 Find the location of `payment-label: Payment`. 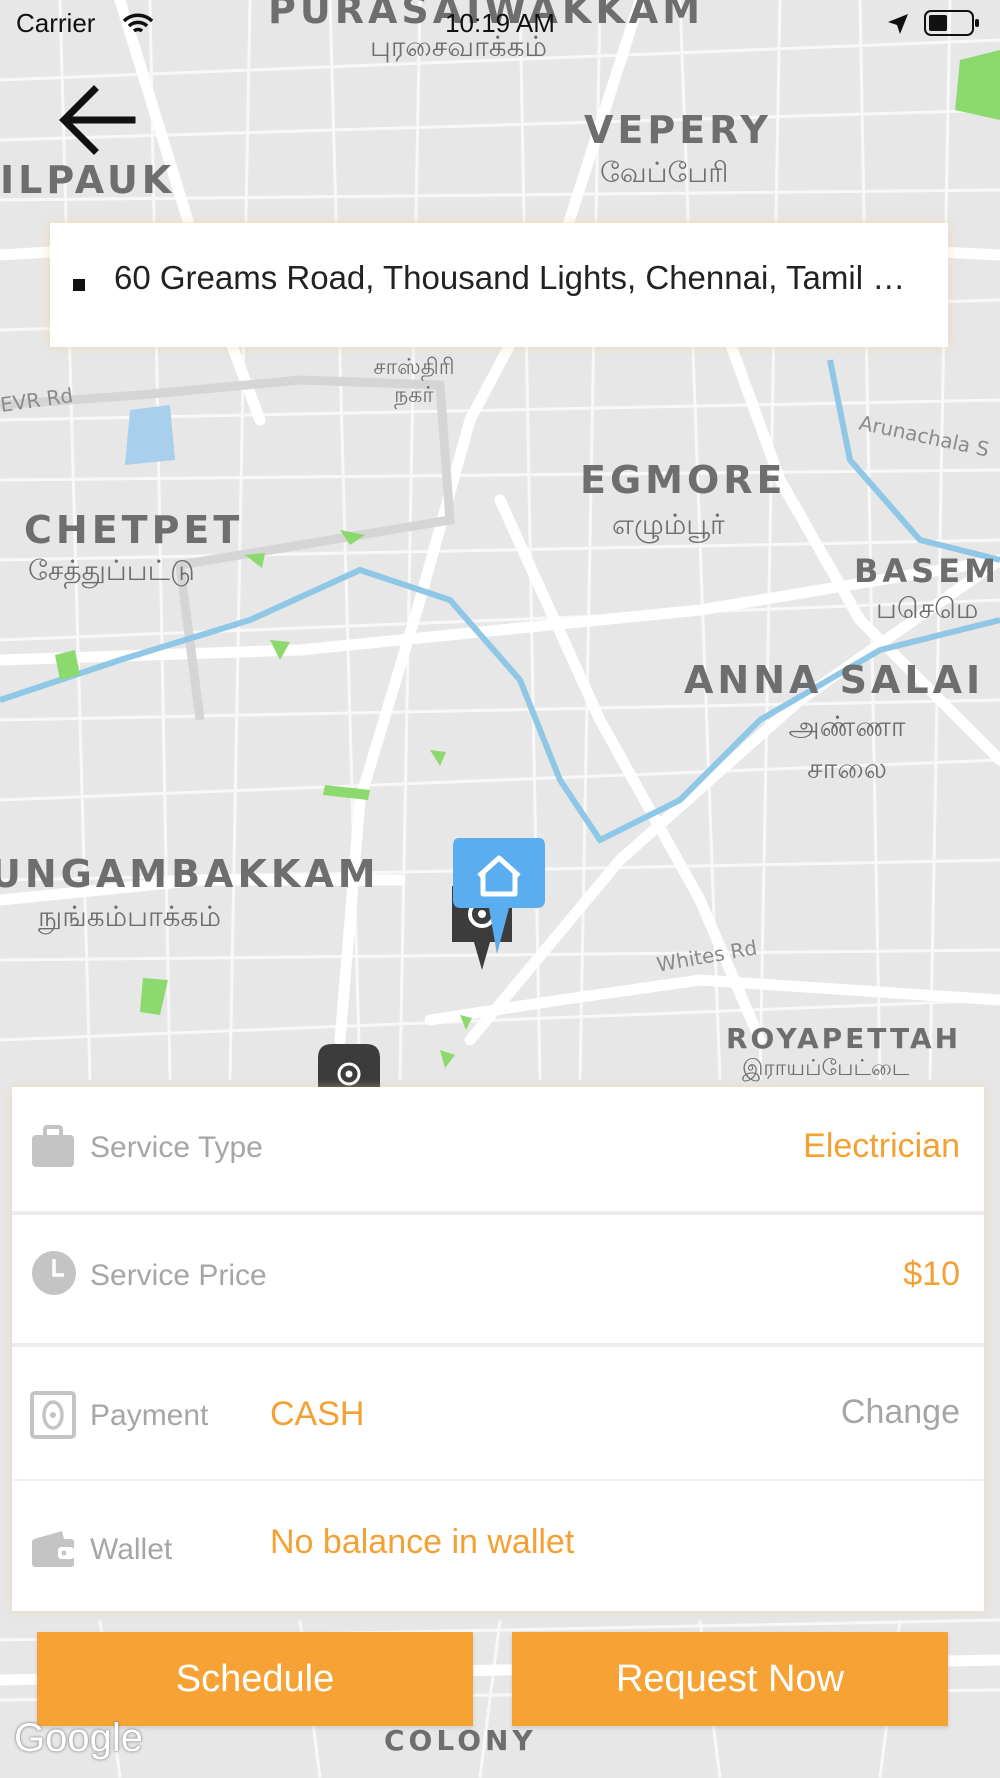

payment-label: Payment is located at coordinates (149, 1415).